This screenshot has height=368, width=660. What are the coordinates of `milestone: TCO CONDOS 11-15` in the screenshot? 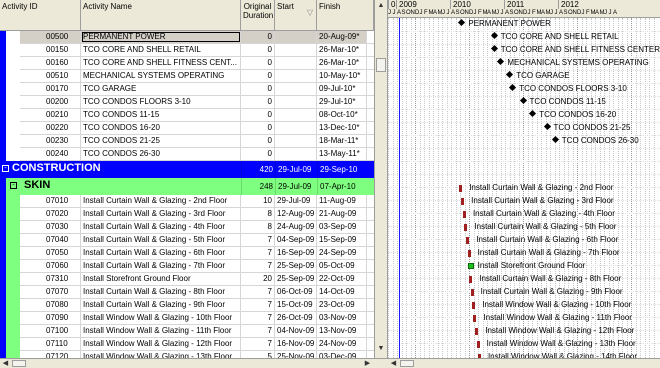 It's located at (562, 102).